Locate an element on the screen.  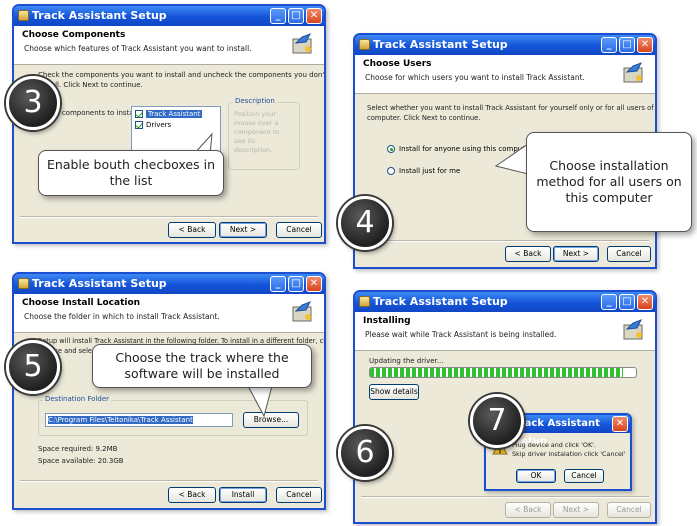
step-number-badge: 7 is located at coordinates (497, 421).